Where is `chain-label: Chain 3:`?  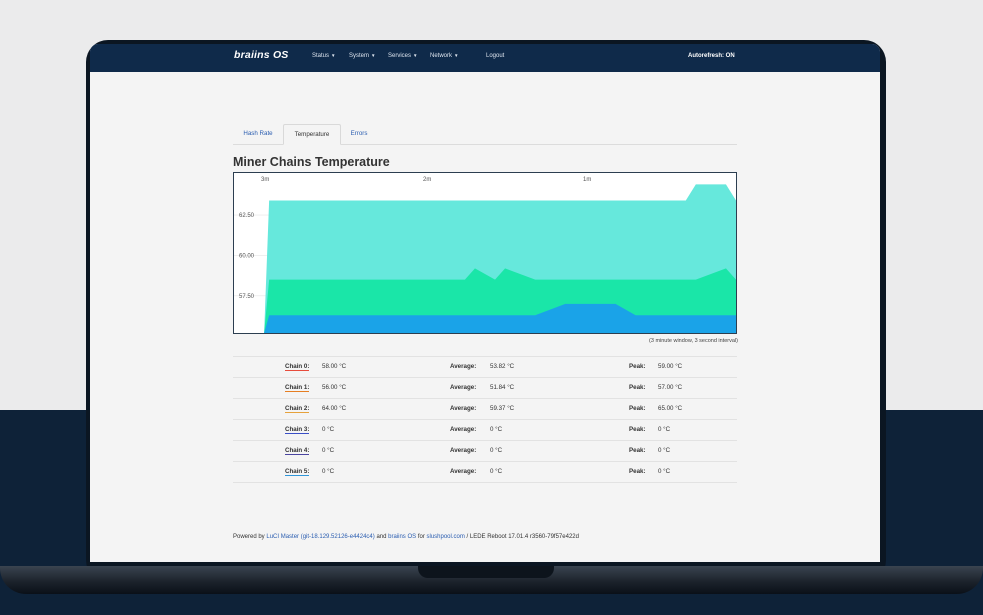
chain-label: Chain 3: is located at coordinates (297, 430).